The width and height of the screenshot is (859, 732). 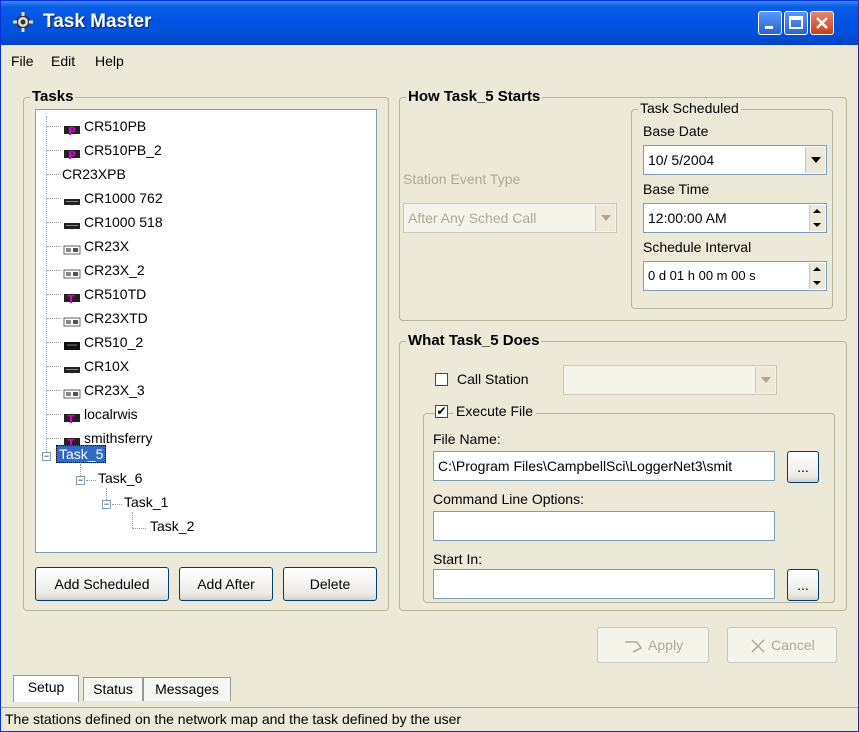 I want to click on td-logger-icon: T, so click(x=72, y=417).